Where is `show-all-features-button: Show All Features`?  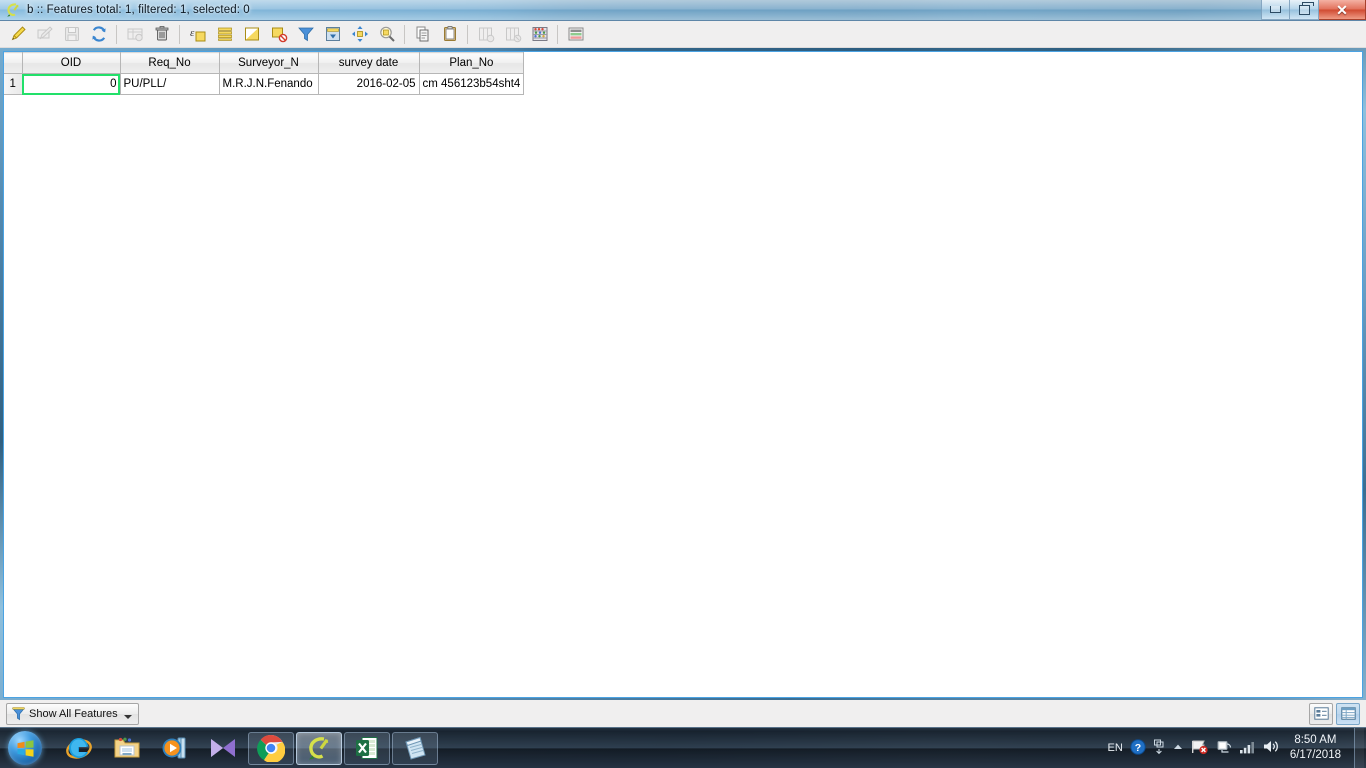 show-all-features-button: Show All Features is located at coordinates (72, 713).